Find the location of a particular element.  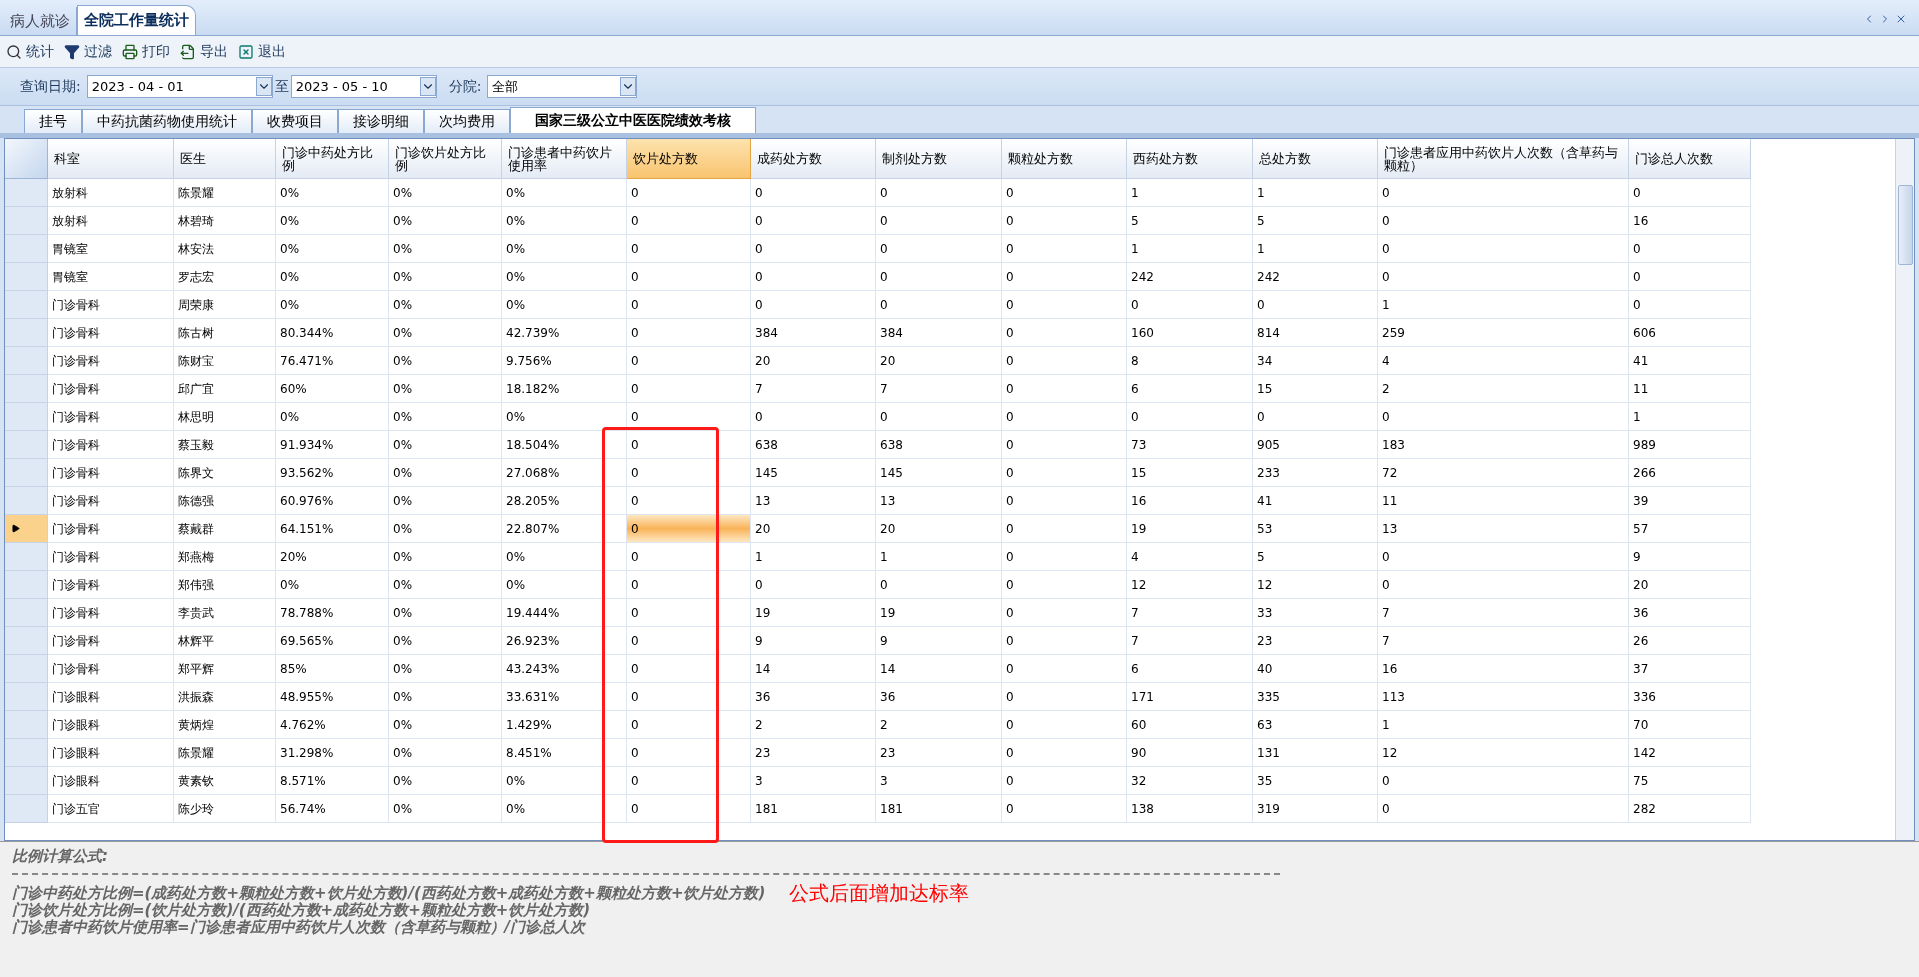

table-cell: 18.504% is located at coordinates (564, 445).